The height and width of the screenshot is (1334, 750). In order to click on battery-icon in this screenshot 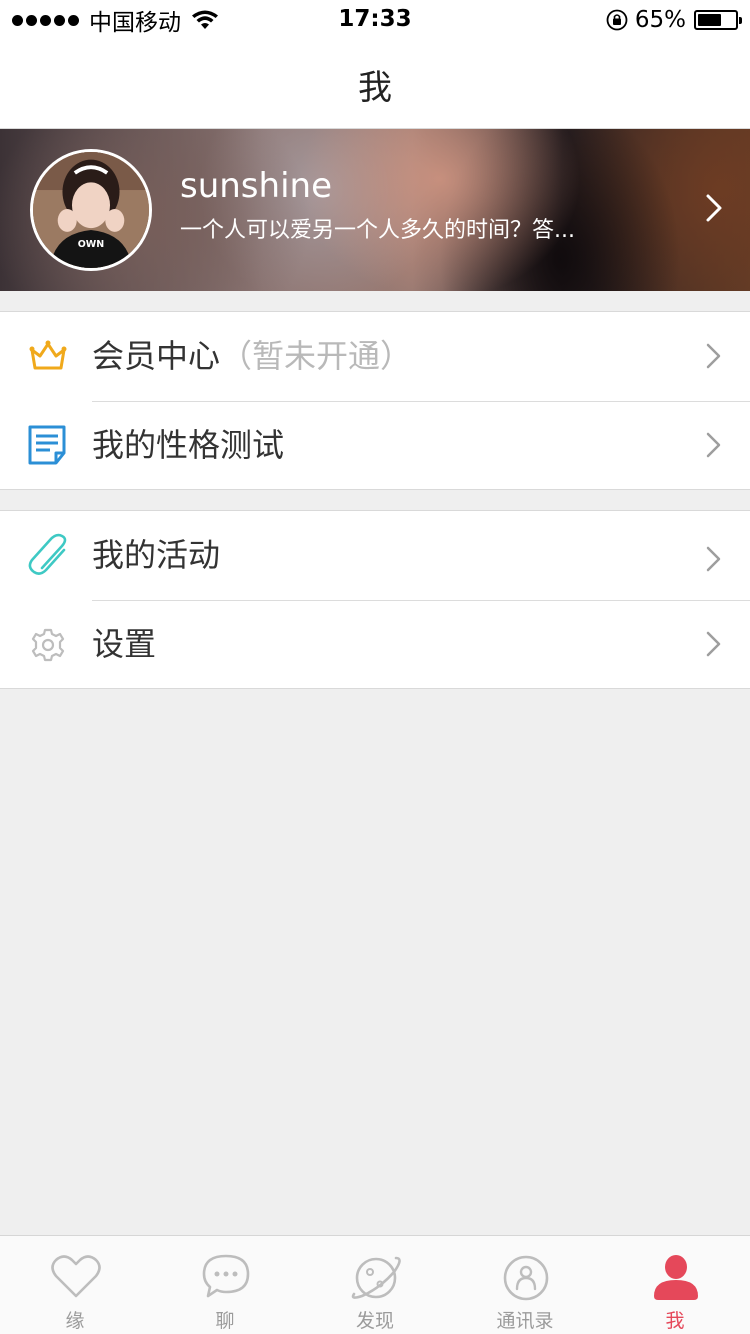, I will do `click(718, 20)`.